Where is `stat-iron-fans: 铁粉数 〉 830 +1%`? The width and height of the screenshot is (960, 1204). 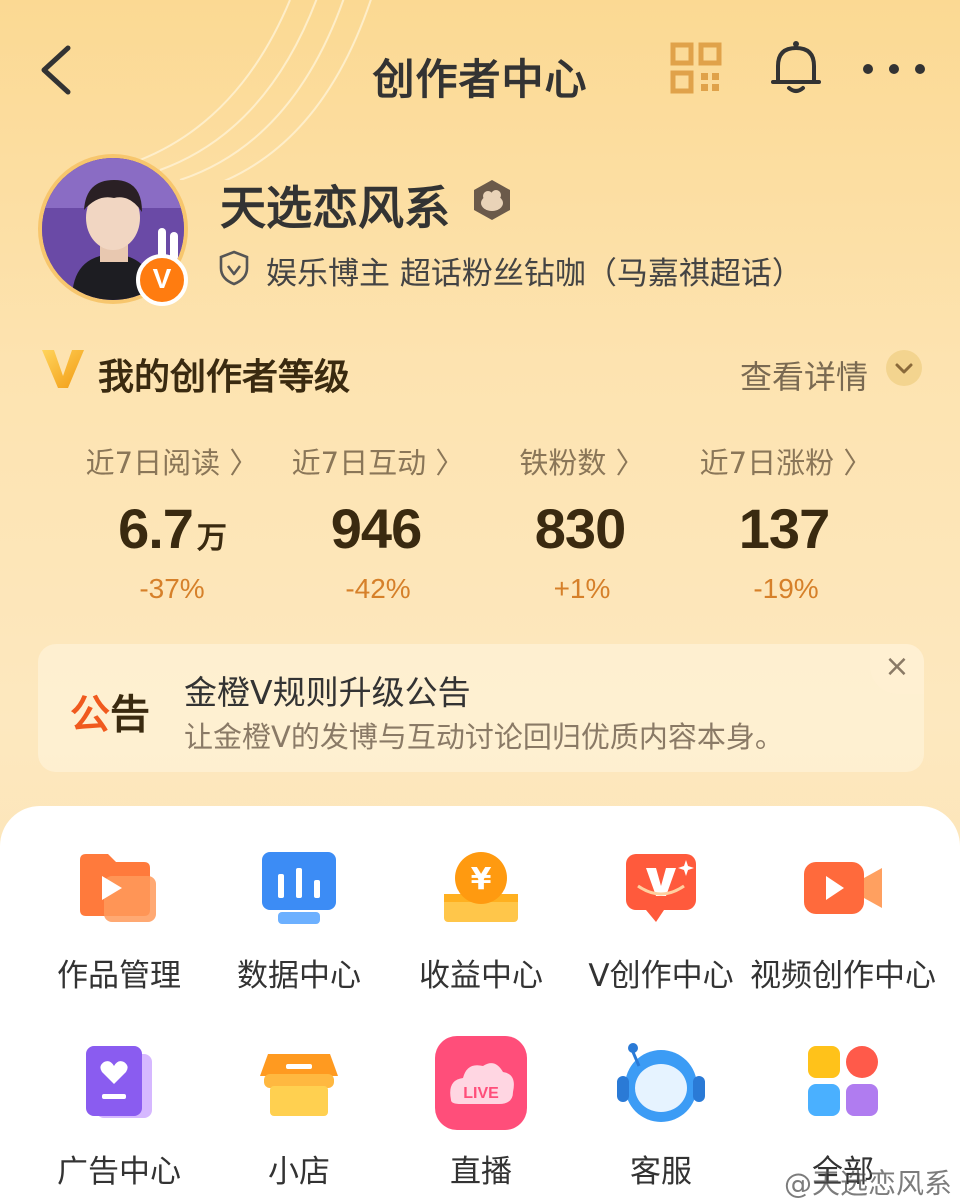
stat-iron-fans: 铁粉数 〉 830 +1% is located at coordinates (582, 522).